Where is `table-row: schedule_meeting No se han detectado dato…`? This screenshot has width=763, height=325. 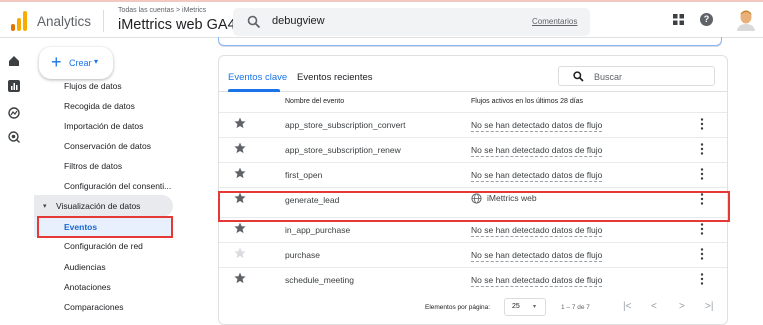 table-row: schedule_meeting No se han detectado dato… is located at coordinates (473, 279).